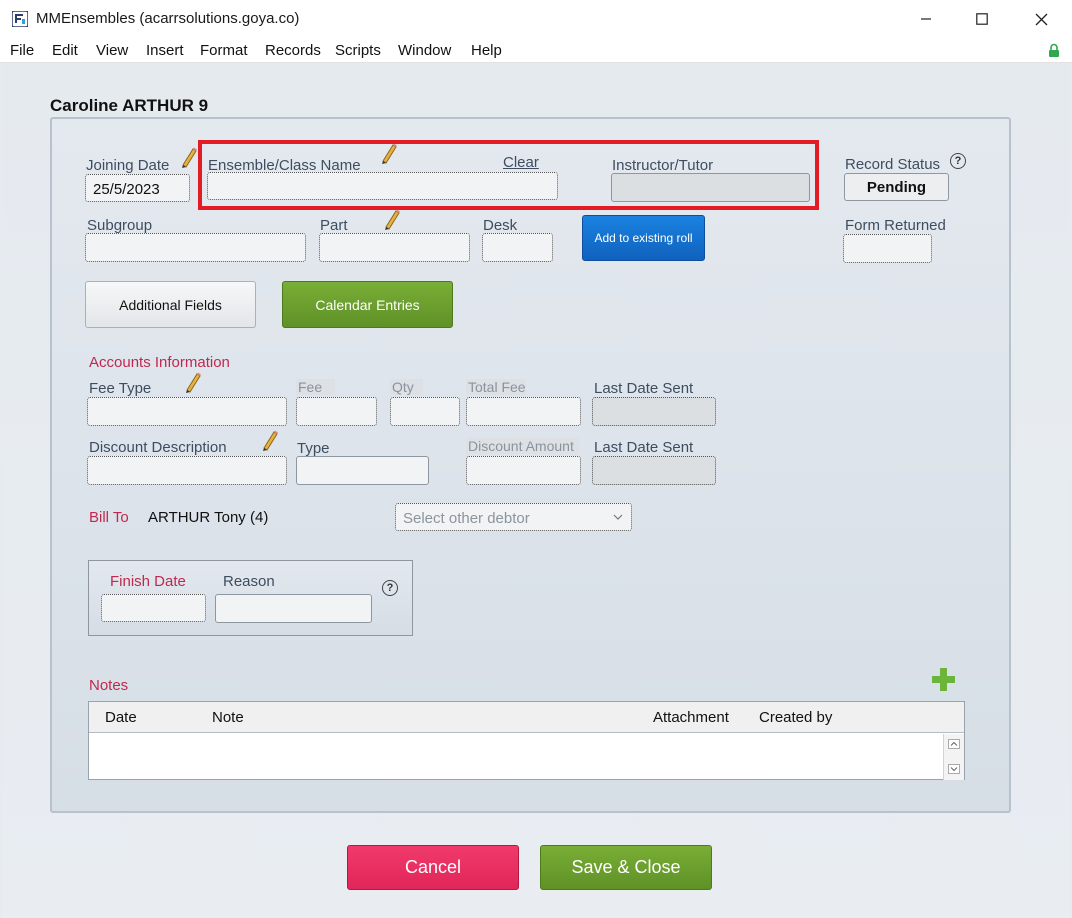 This screenshot has height=918, width=1072. What do you see at coordinates (954, 769) in the screenshot?
I see `scroll-down-icon` at bounding box center [954, 769].